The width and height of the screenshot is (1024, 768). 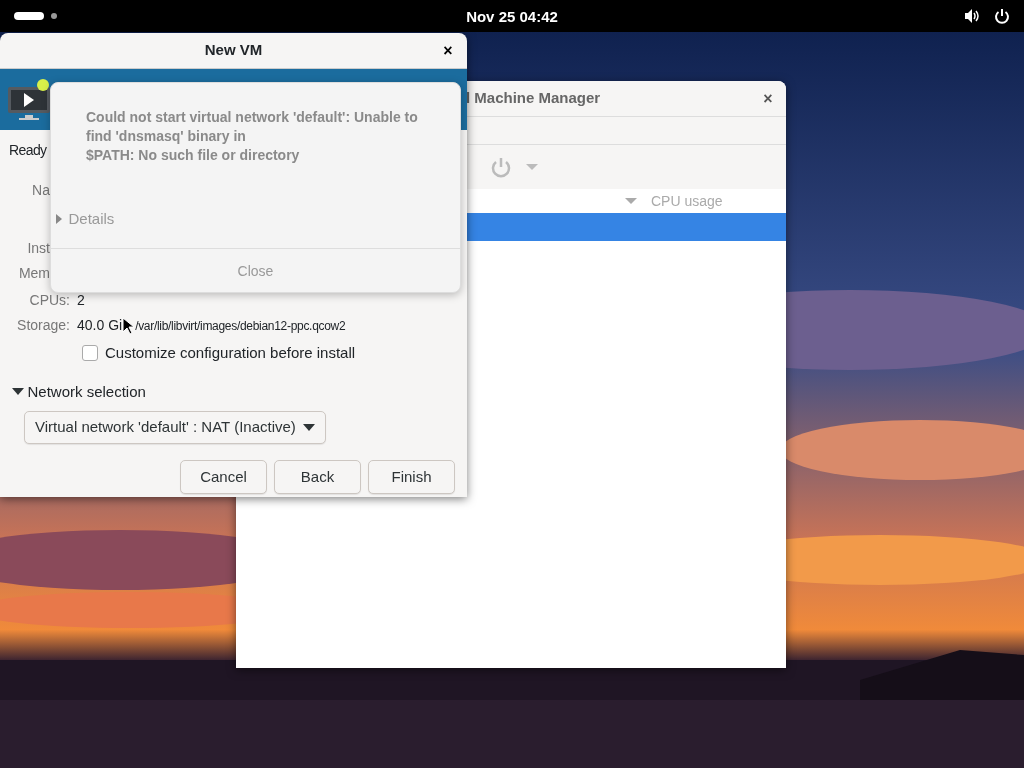 I want to click on dialog-button: Cancel, so click(x=223, y=477).